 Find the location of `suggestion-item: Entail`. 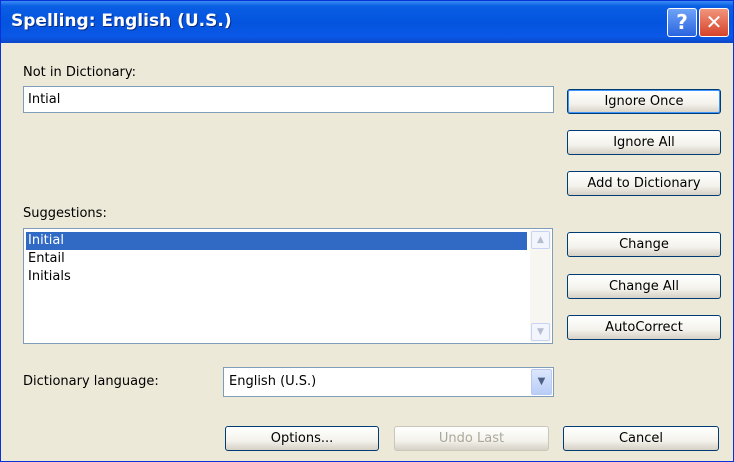

suggestion-item: Entail is located at coordinates (276, 259).